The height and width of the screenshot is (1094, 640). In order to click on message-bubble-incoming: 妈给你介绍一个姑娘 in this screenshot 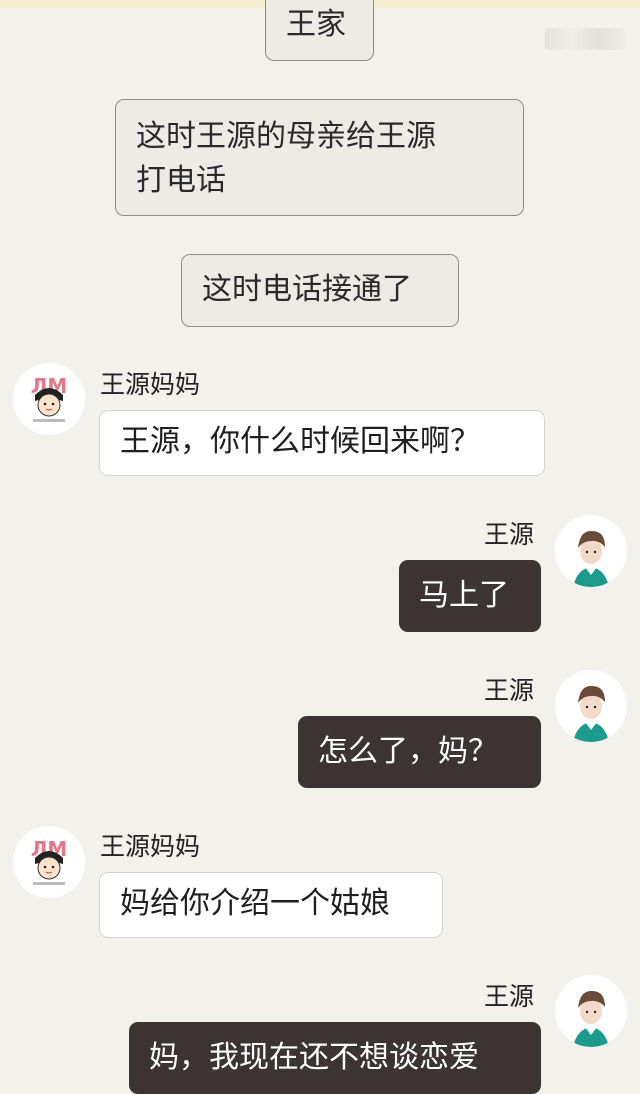, I will do `click(271, 905)`.